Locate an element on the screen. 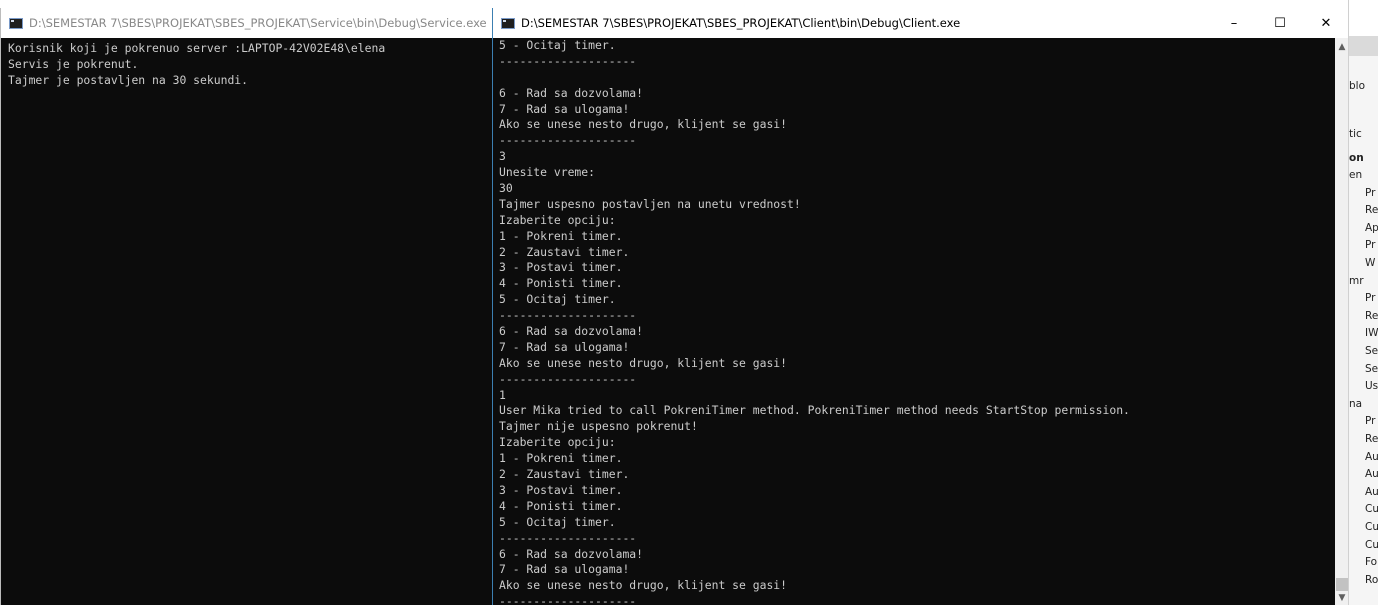 This screenshot has height=605, width=1378. close-button: ✕ is located at coordinates (1326, 23).